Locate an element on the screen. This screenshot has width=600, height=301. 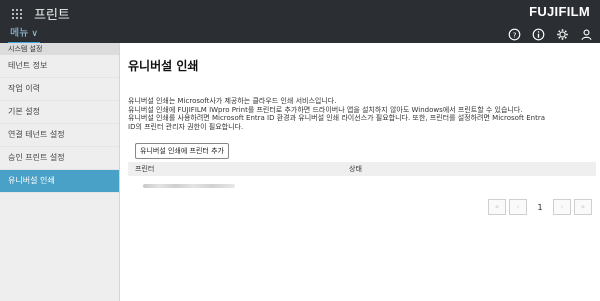
header-icons: ? is located at coordinates (550, 34).